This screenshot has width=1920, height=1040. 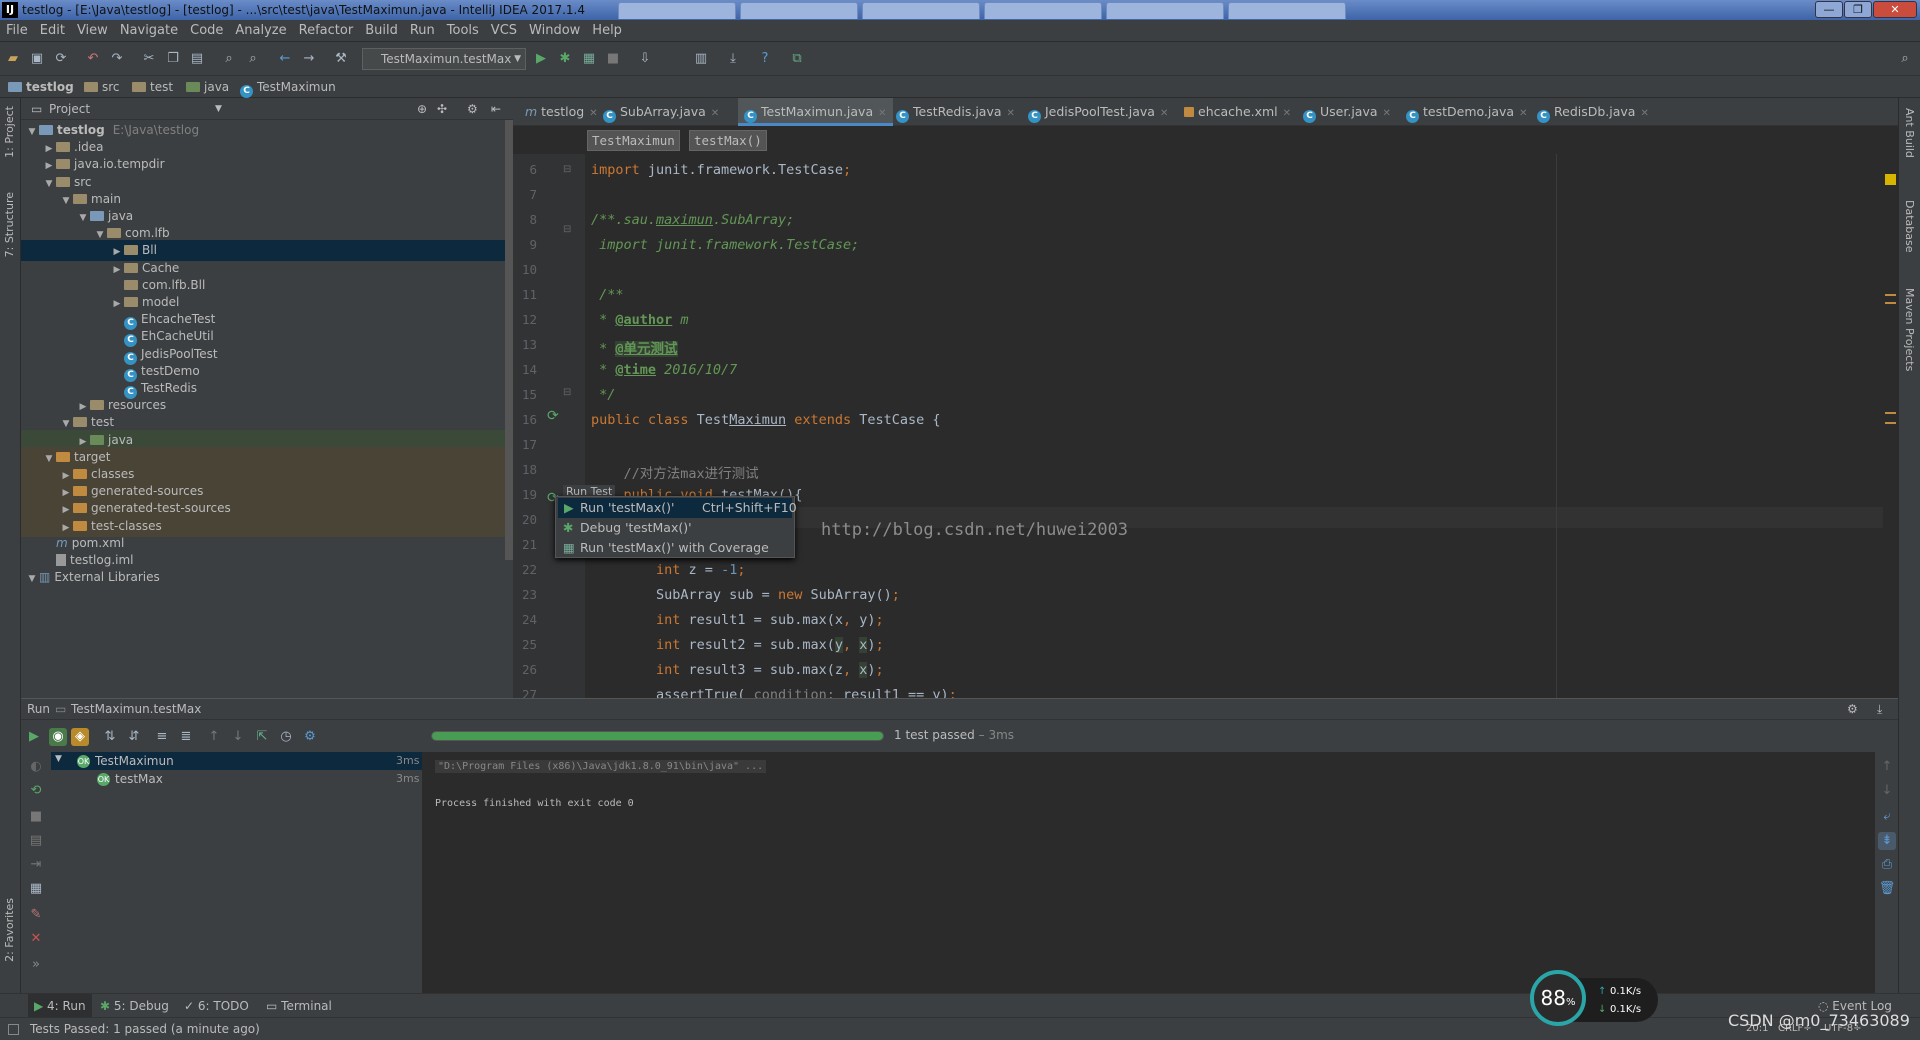 What do you see at coordinates (463, 31) in the screenshot?
I see `menu-tools: Tools` at bounding box center [463, 31].